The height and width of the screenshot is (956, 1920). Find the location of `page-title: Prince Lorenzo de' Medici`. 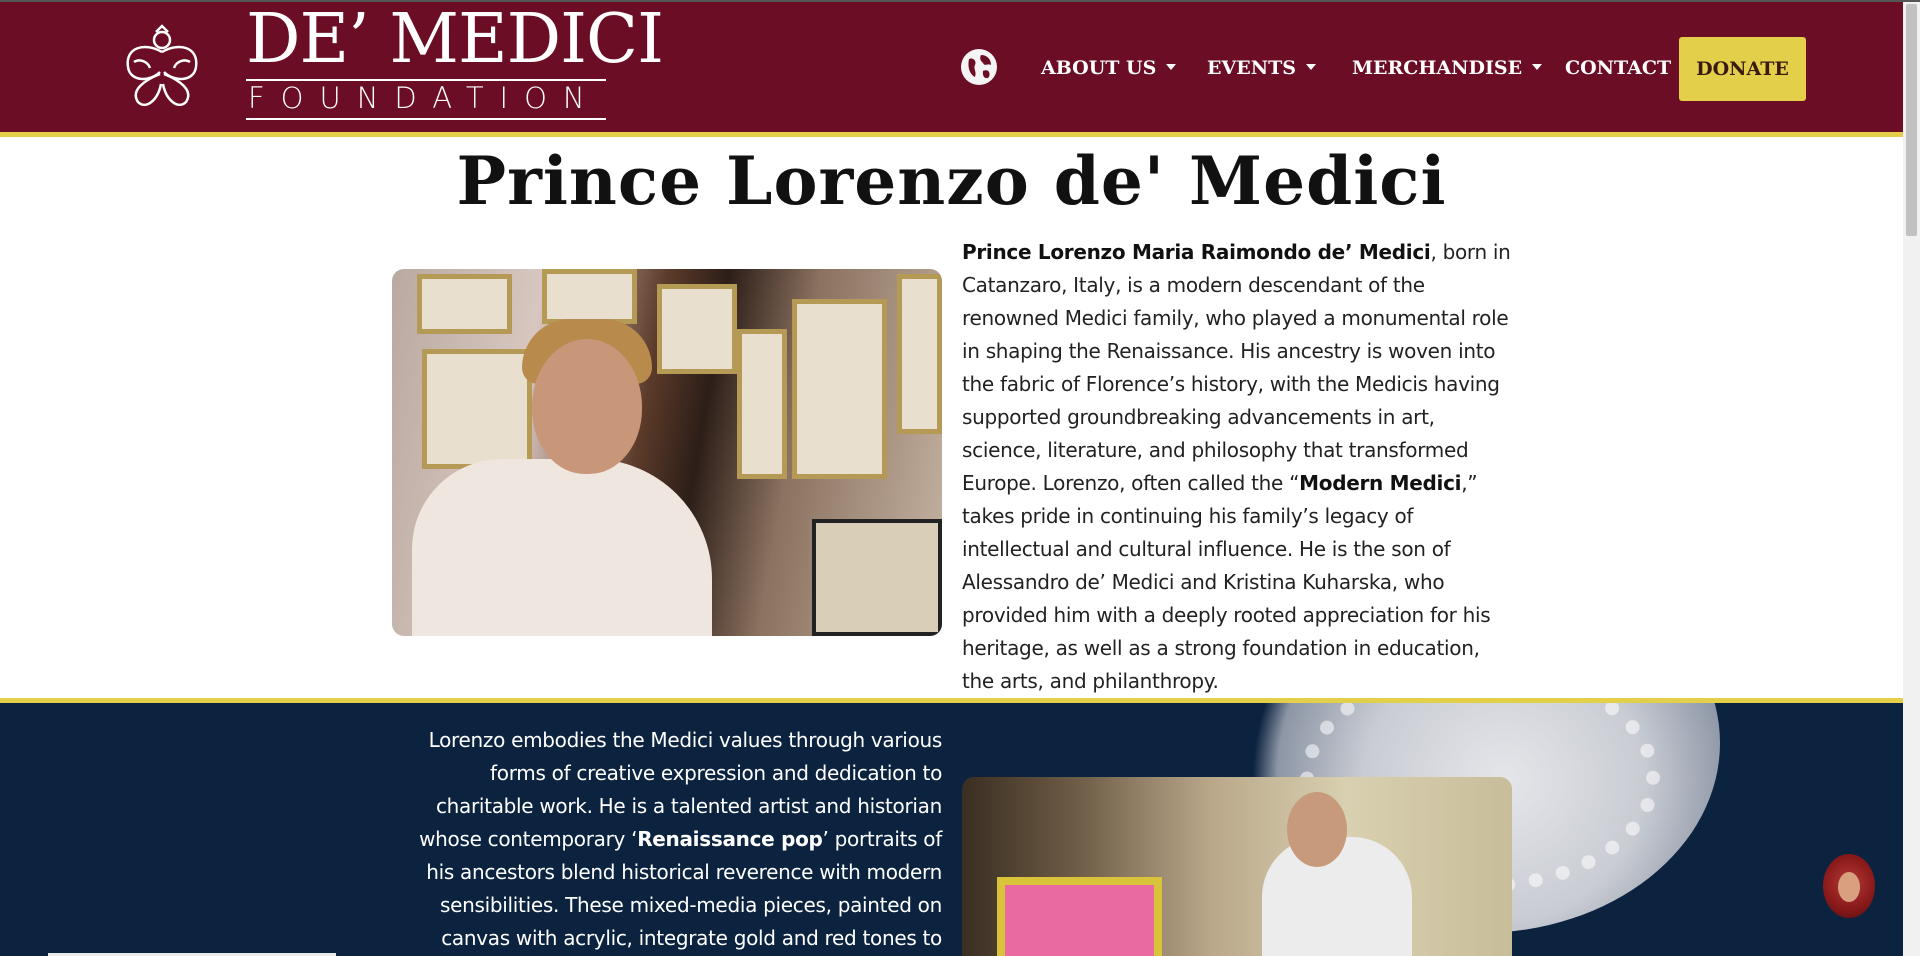

page-title: Prince Lorenzo de' Medici is located at coordinates (951, 181).